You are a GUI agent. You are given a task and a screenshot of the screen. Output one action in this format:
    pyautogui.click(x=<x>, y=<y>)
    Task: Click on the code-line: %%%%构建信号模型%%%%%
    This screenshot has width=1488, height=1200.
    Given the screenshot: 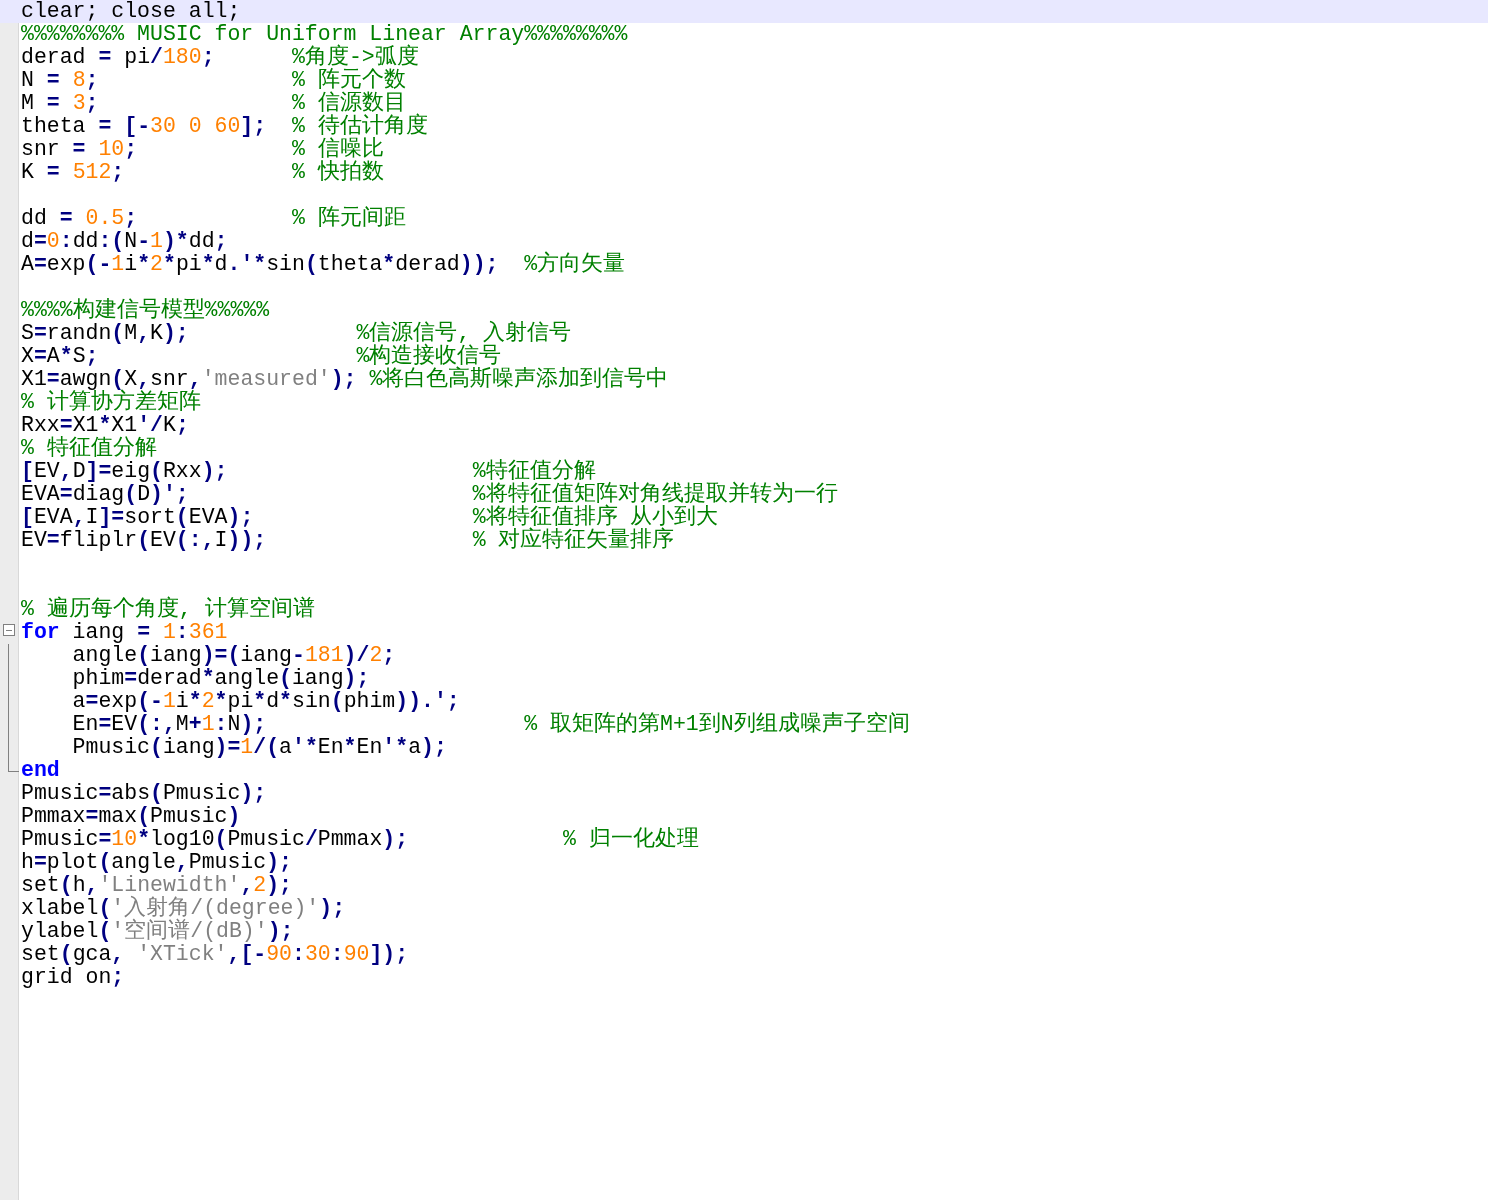 What is the action you would take?
    pyautogui.click(x=145, y=310)
    